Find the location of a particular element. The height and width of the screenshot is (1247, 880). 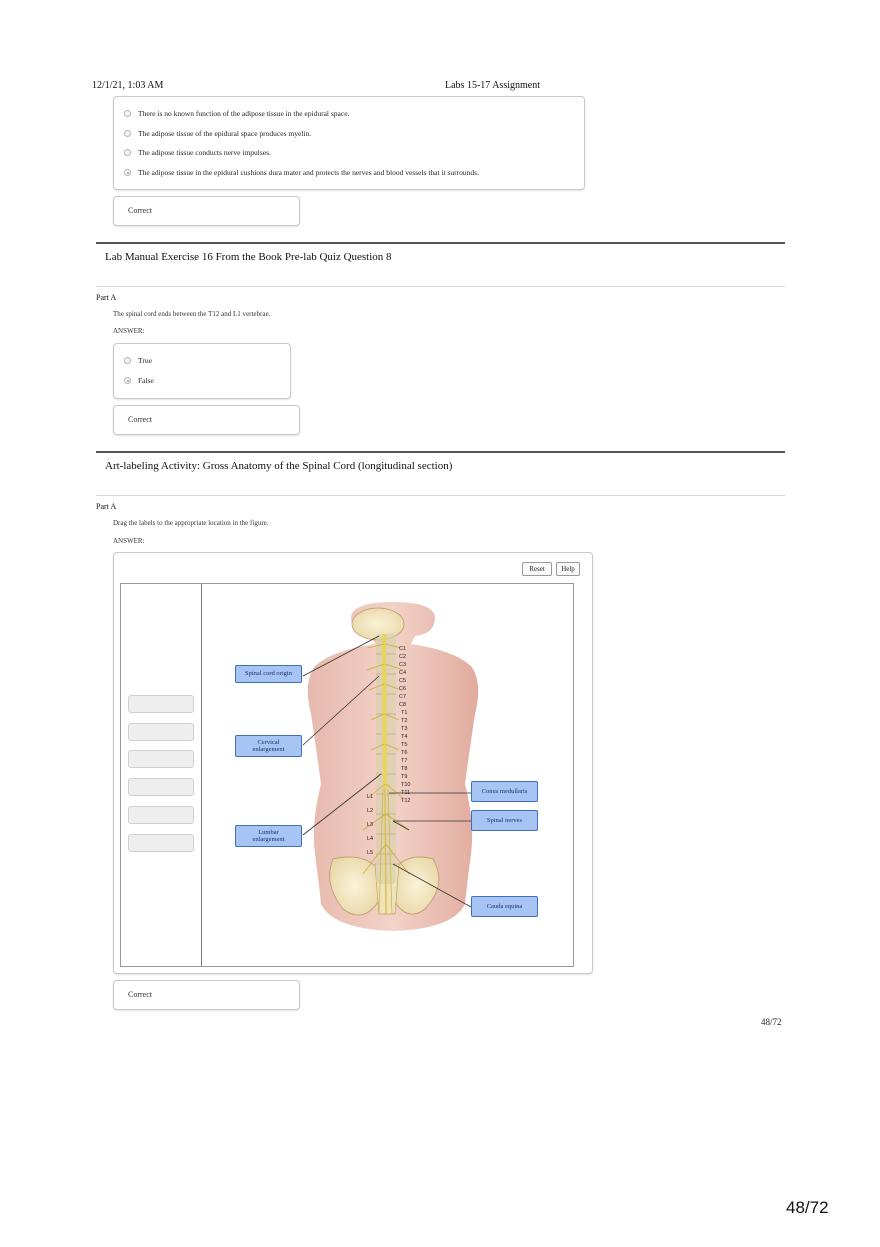

c-label: C8 is located at coordinates (402, 705).